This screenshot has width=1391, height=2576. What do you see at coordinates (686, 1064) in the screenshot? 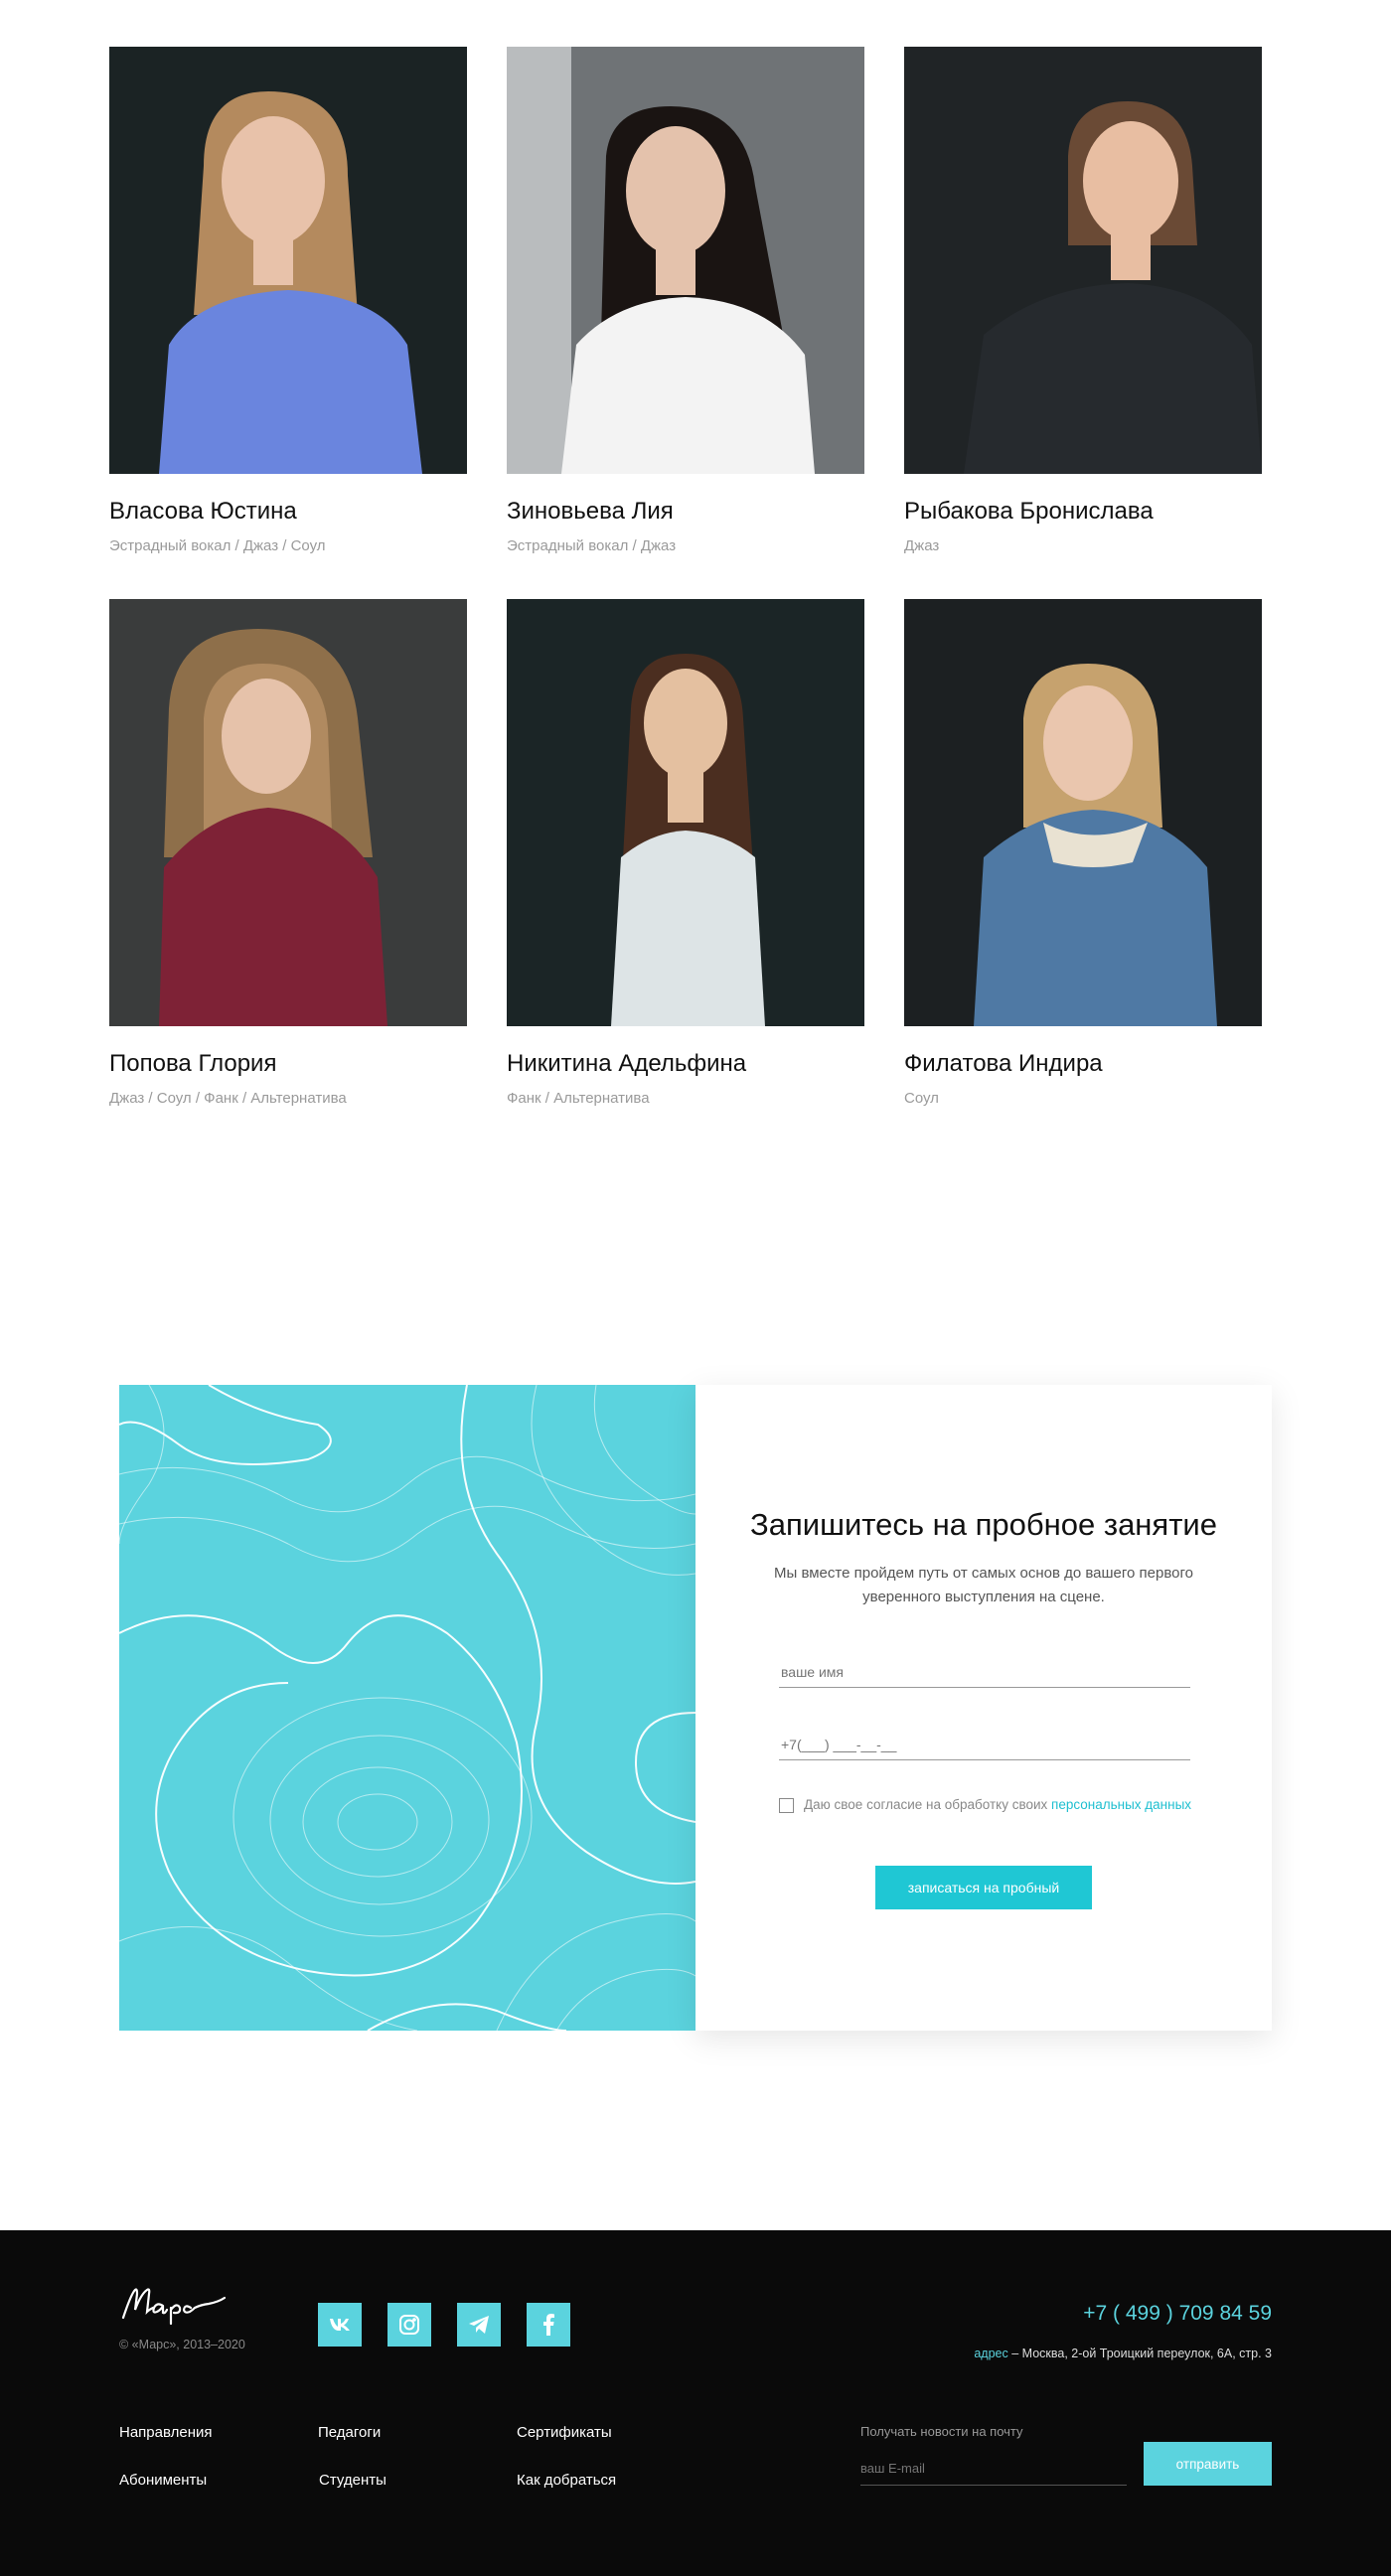
I see `teacher-name: Никитина Адельфина` at bounding box center [686, 1064].